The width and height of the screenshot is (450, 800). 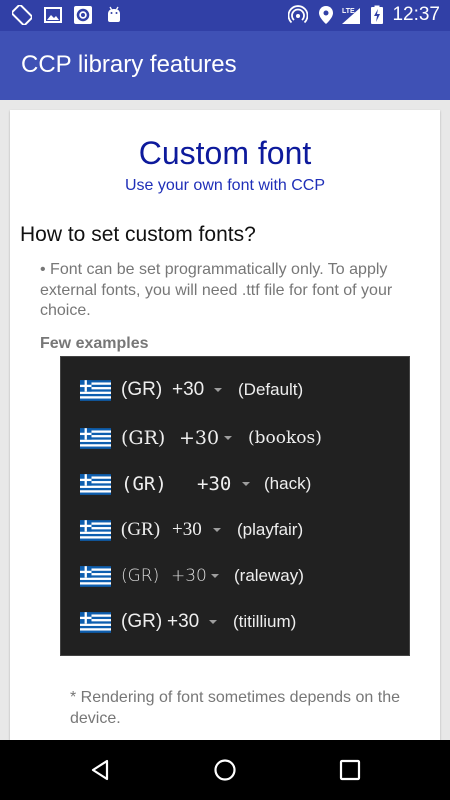 What do you see at coordinates (377, 14) in the screenshot?
I see `battery-charging-icon` at bounding box center [377, 14].